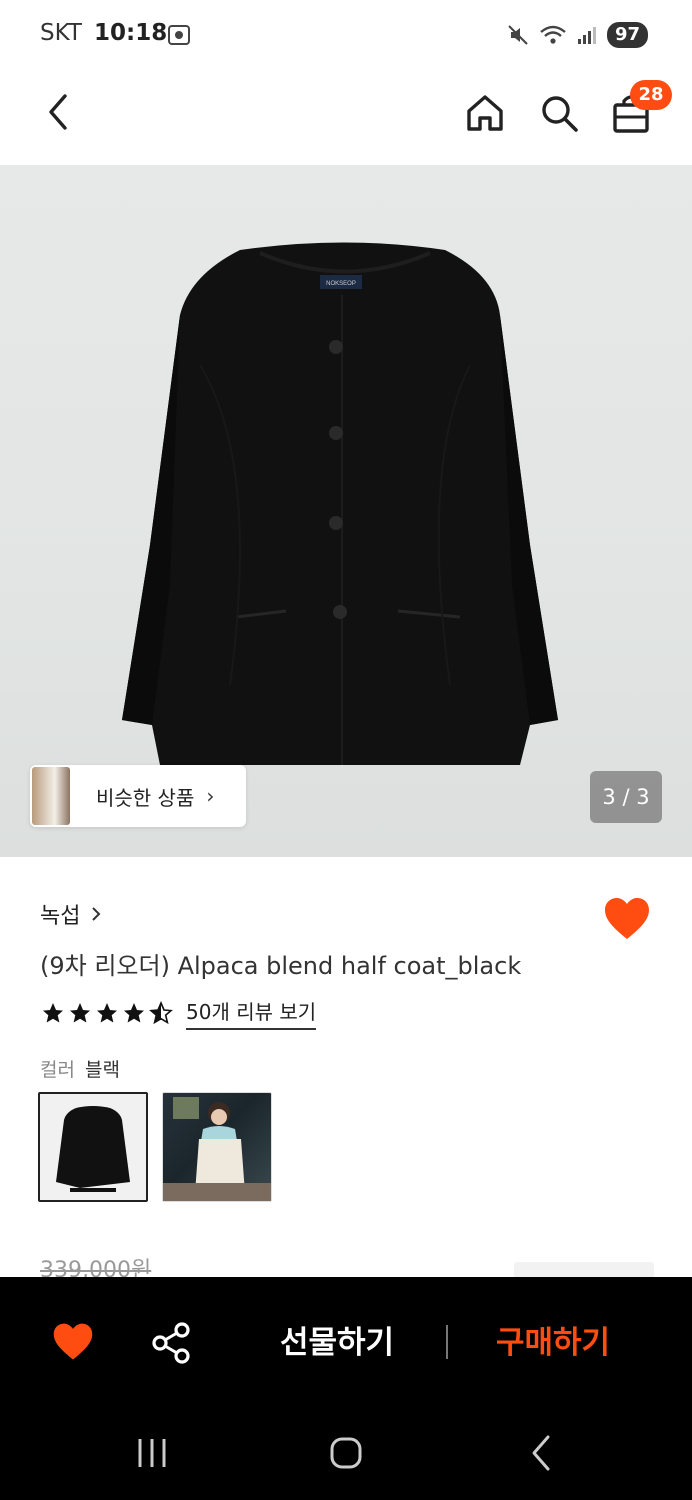 This screenshot has height=1500, width=692. What do you see at coordinates (51, 796) in the screenshot?
I see `similar-product-thumbnail` at bounding box center [51, 796].